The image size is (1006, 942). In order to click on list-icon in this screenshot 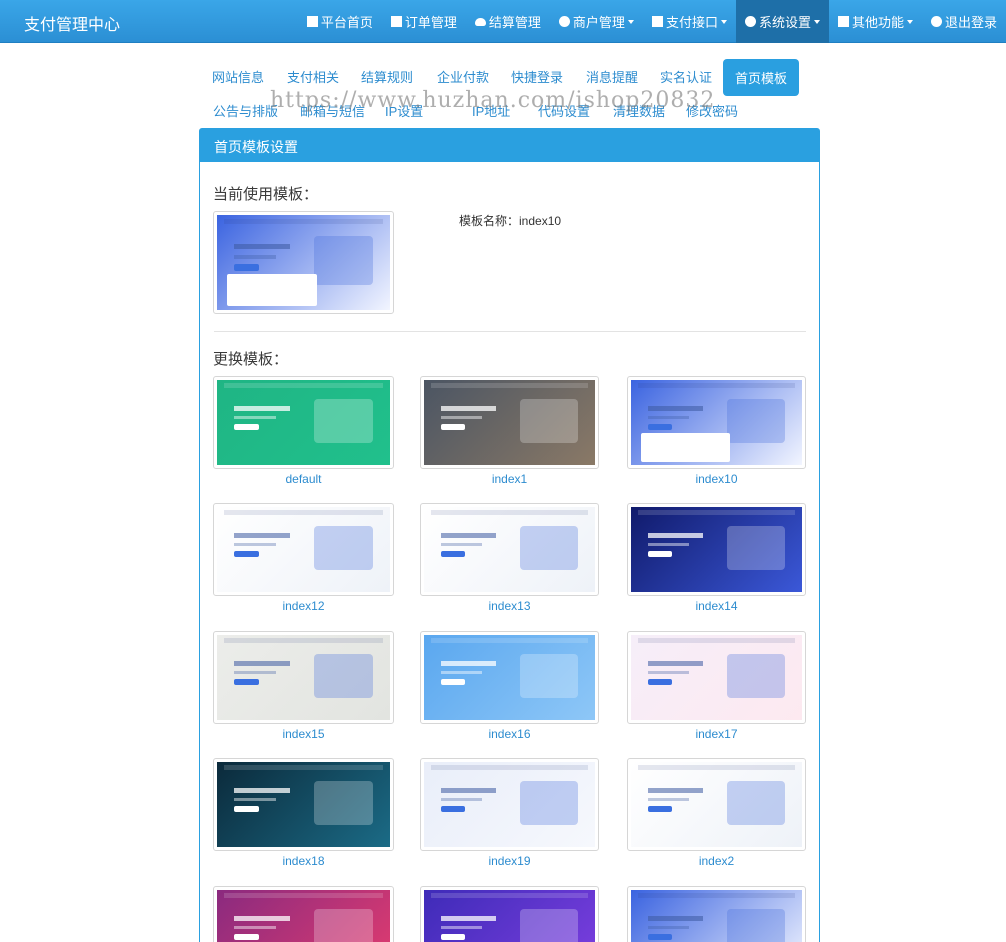, I will do `click(396, 21)`.